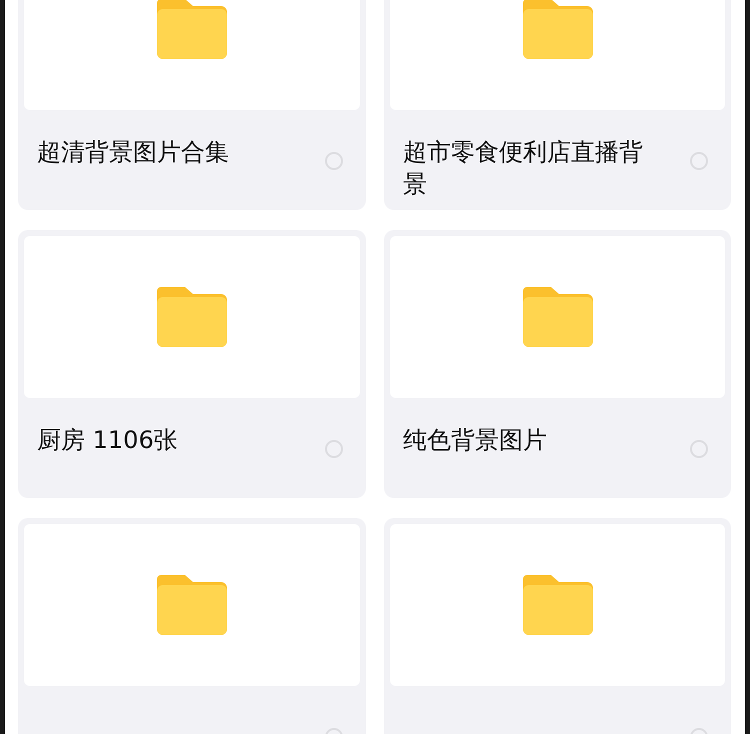 The height and width of the screenshot is (734, 750). I want to click on folder-card: 超市零食便利店直播背景, so click(557, 105).